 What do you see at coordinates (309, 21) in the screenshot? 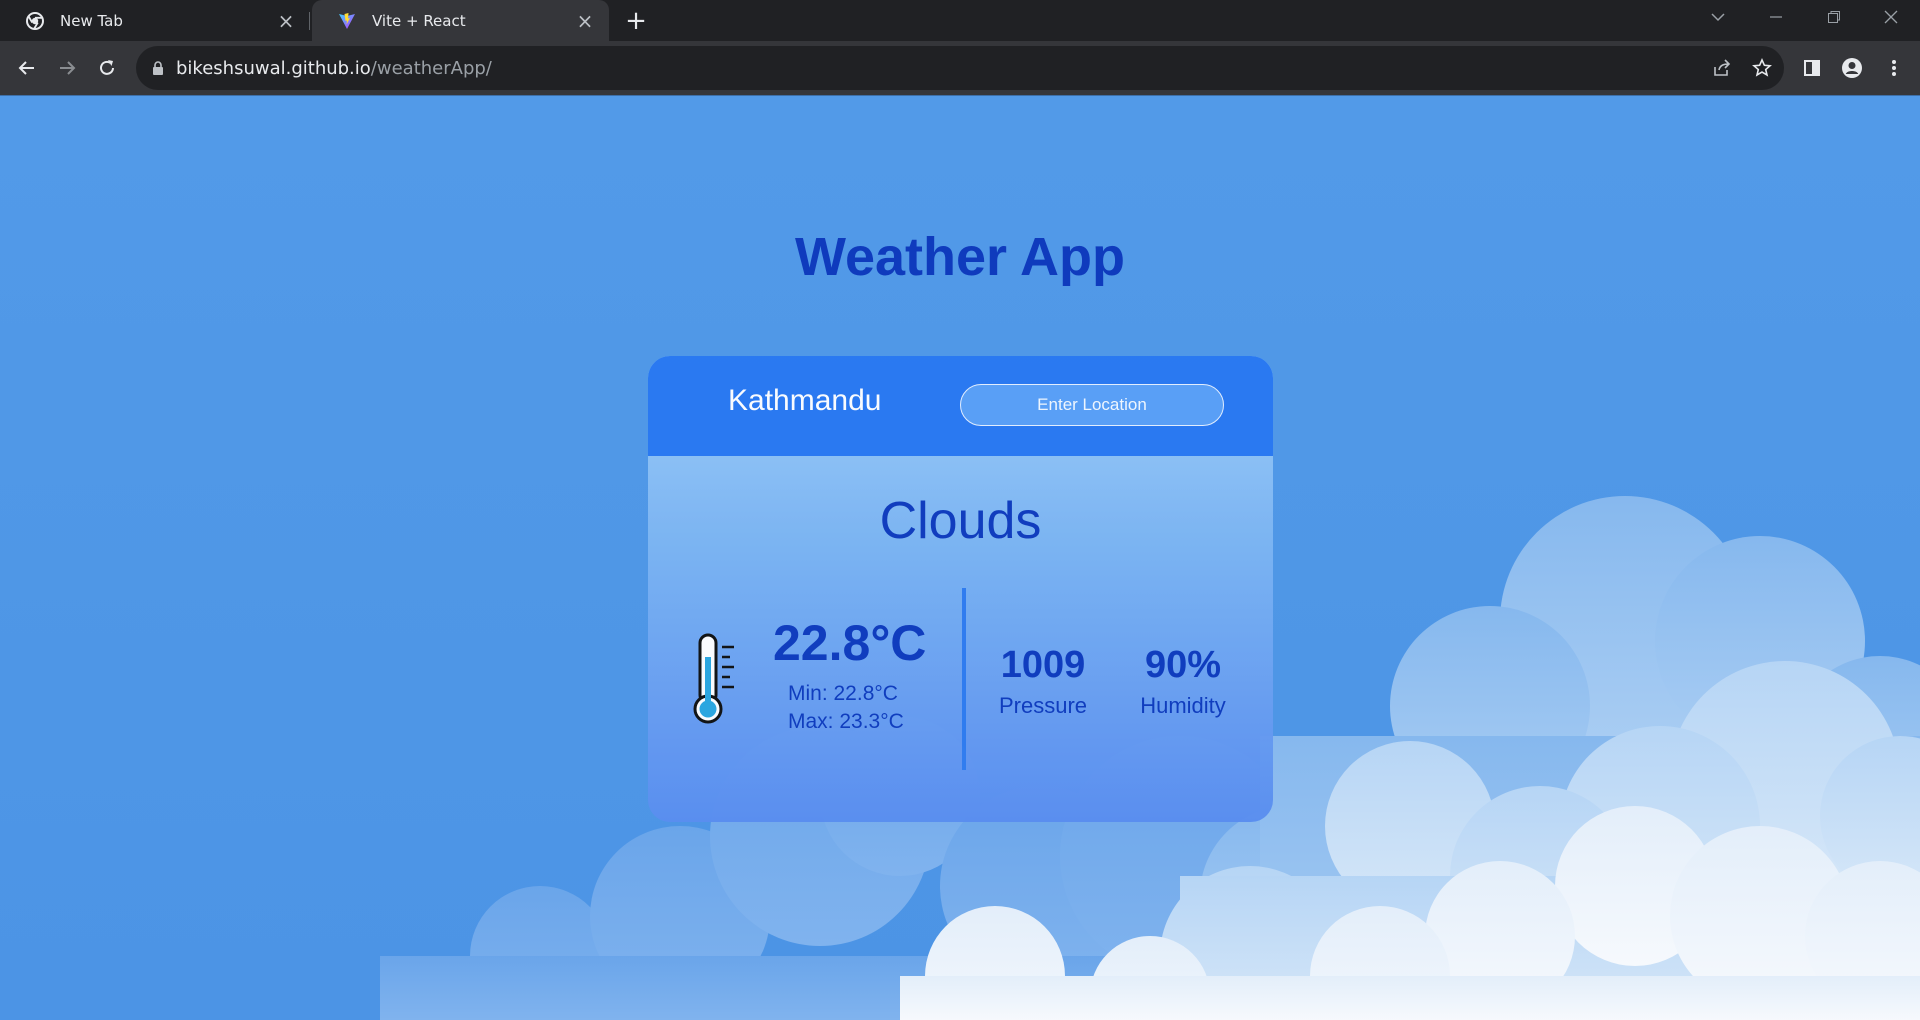
I see `tab-divider` at bounding box center [309, 21].